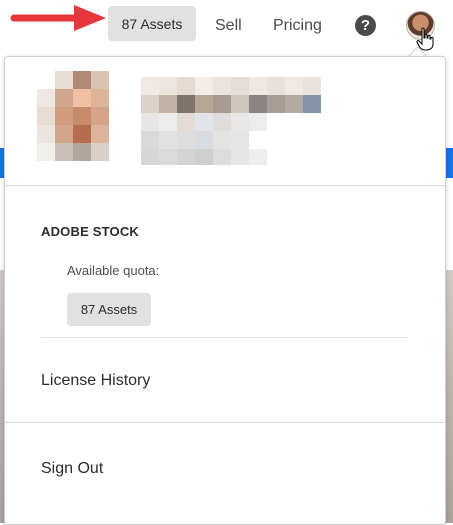 The image size is (453, 525). Describe the element at coordinates (72, 469) in the screenshot. I see `sign-out-link: Sign Out` at that location.